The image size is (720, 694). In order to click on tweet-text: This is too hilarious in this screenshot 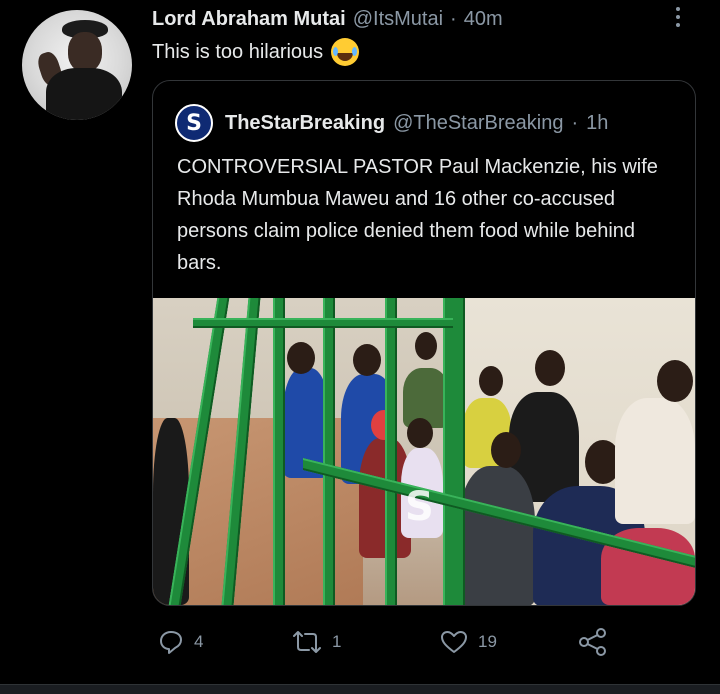, I will do `click(256, 52)`.